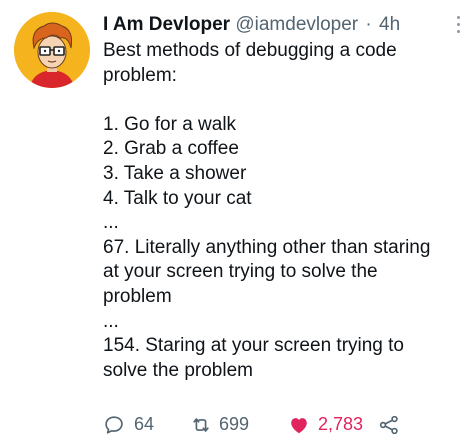 This screenshot has width=474, height=443. What do you see at coordinates (171, 149) in the screenshot?
I see `tweet-line: 2. Grab a coffee` at bounding box center [171, 149].